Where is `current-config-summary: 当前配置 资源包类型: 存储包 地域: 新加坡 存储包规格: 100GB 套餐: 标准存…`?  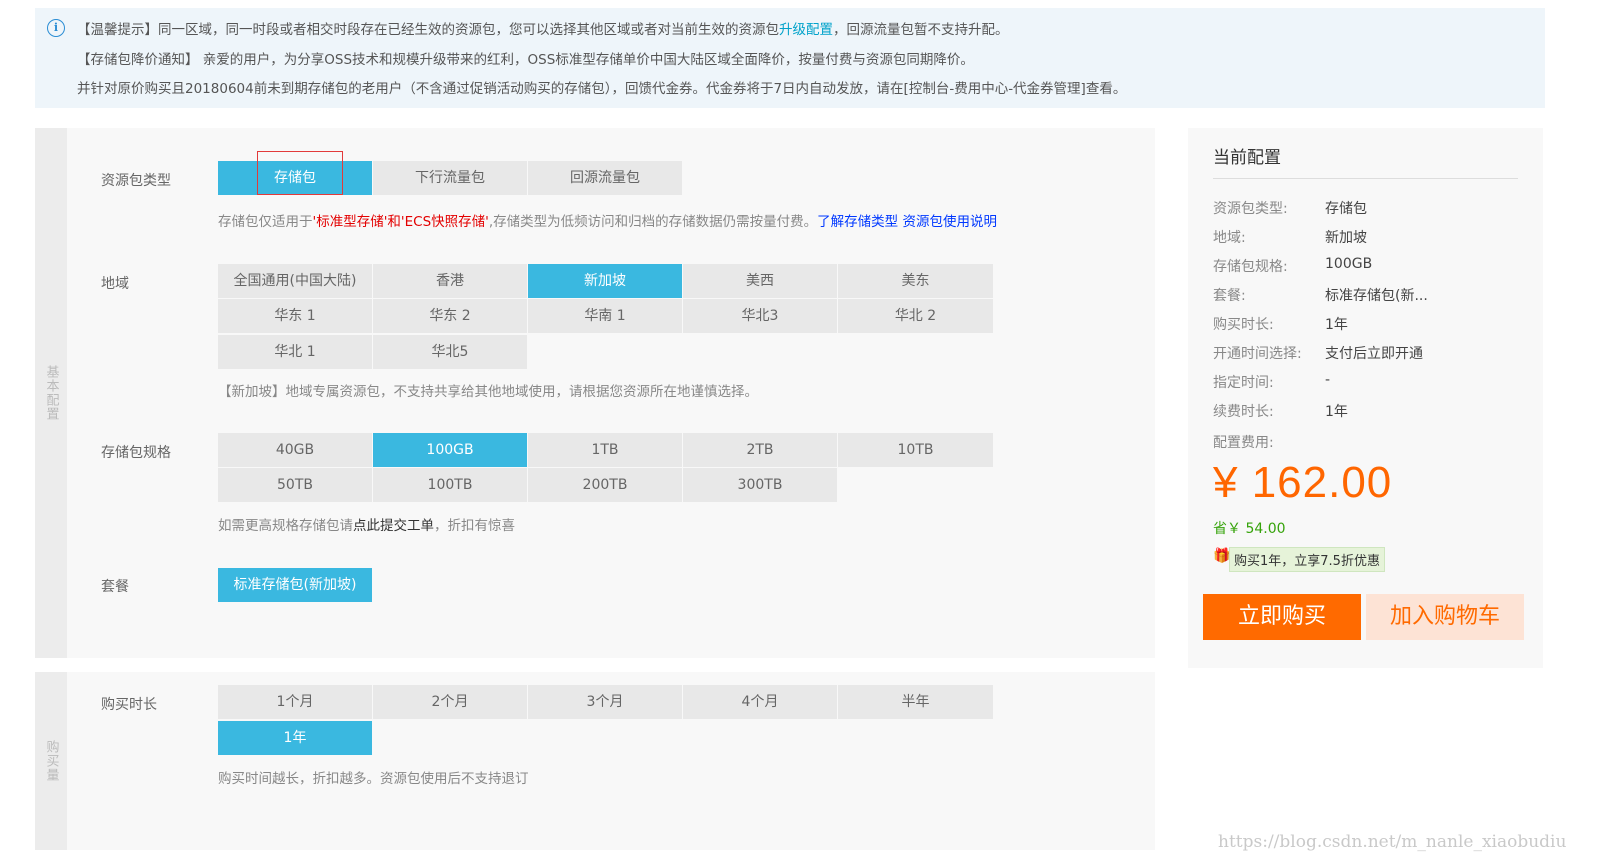
current-config-summary: 当前配置 资源包类型: 存储包 地域: 新加坡 存储包规格: 100GB 套餐: 标准存… is located at coordinates (1365, 398).